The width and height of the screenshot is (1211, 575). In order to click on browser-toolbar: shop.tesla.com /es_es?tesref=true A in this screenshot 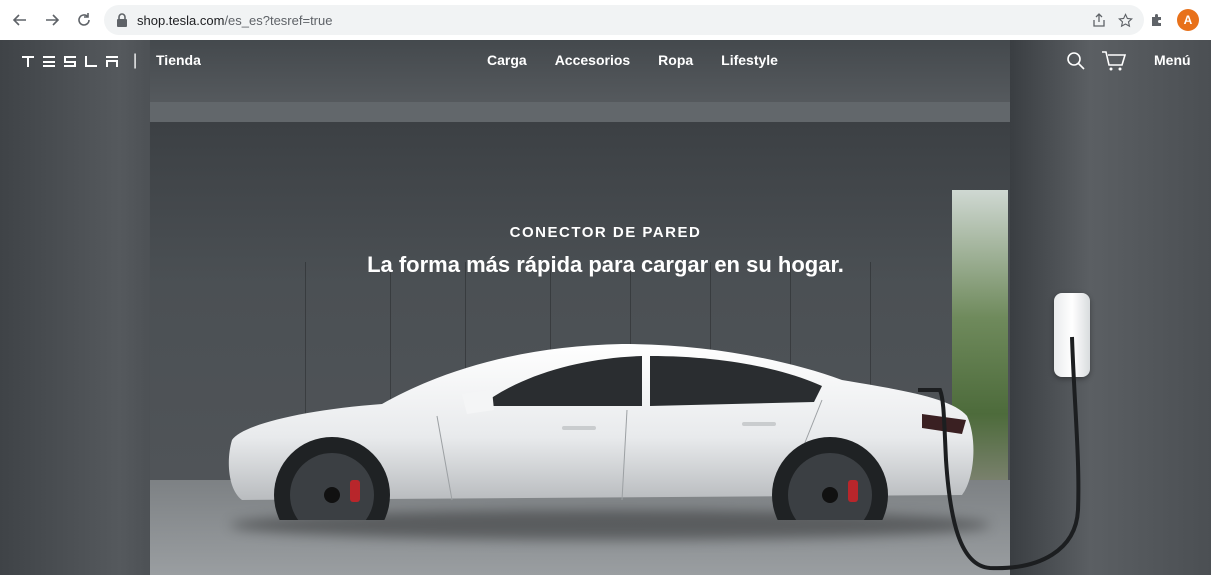, I will do `click(605, 20)`.